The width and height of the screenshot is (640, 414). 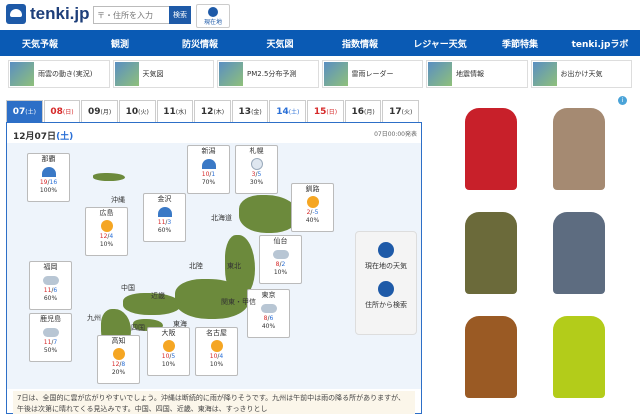 What do you see at coordinates (216, 351) in the screenshot?
I see `city-card: 名古屋 10/4 10%` at bounding box center [216, 351].